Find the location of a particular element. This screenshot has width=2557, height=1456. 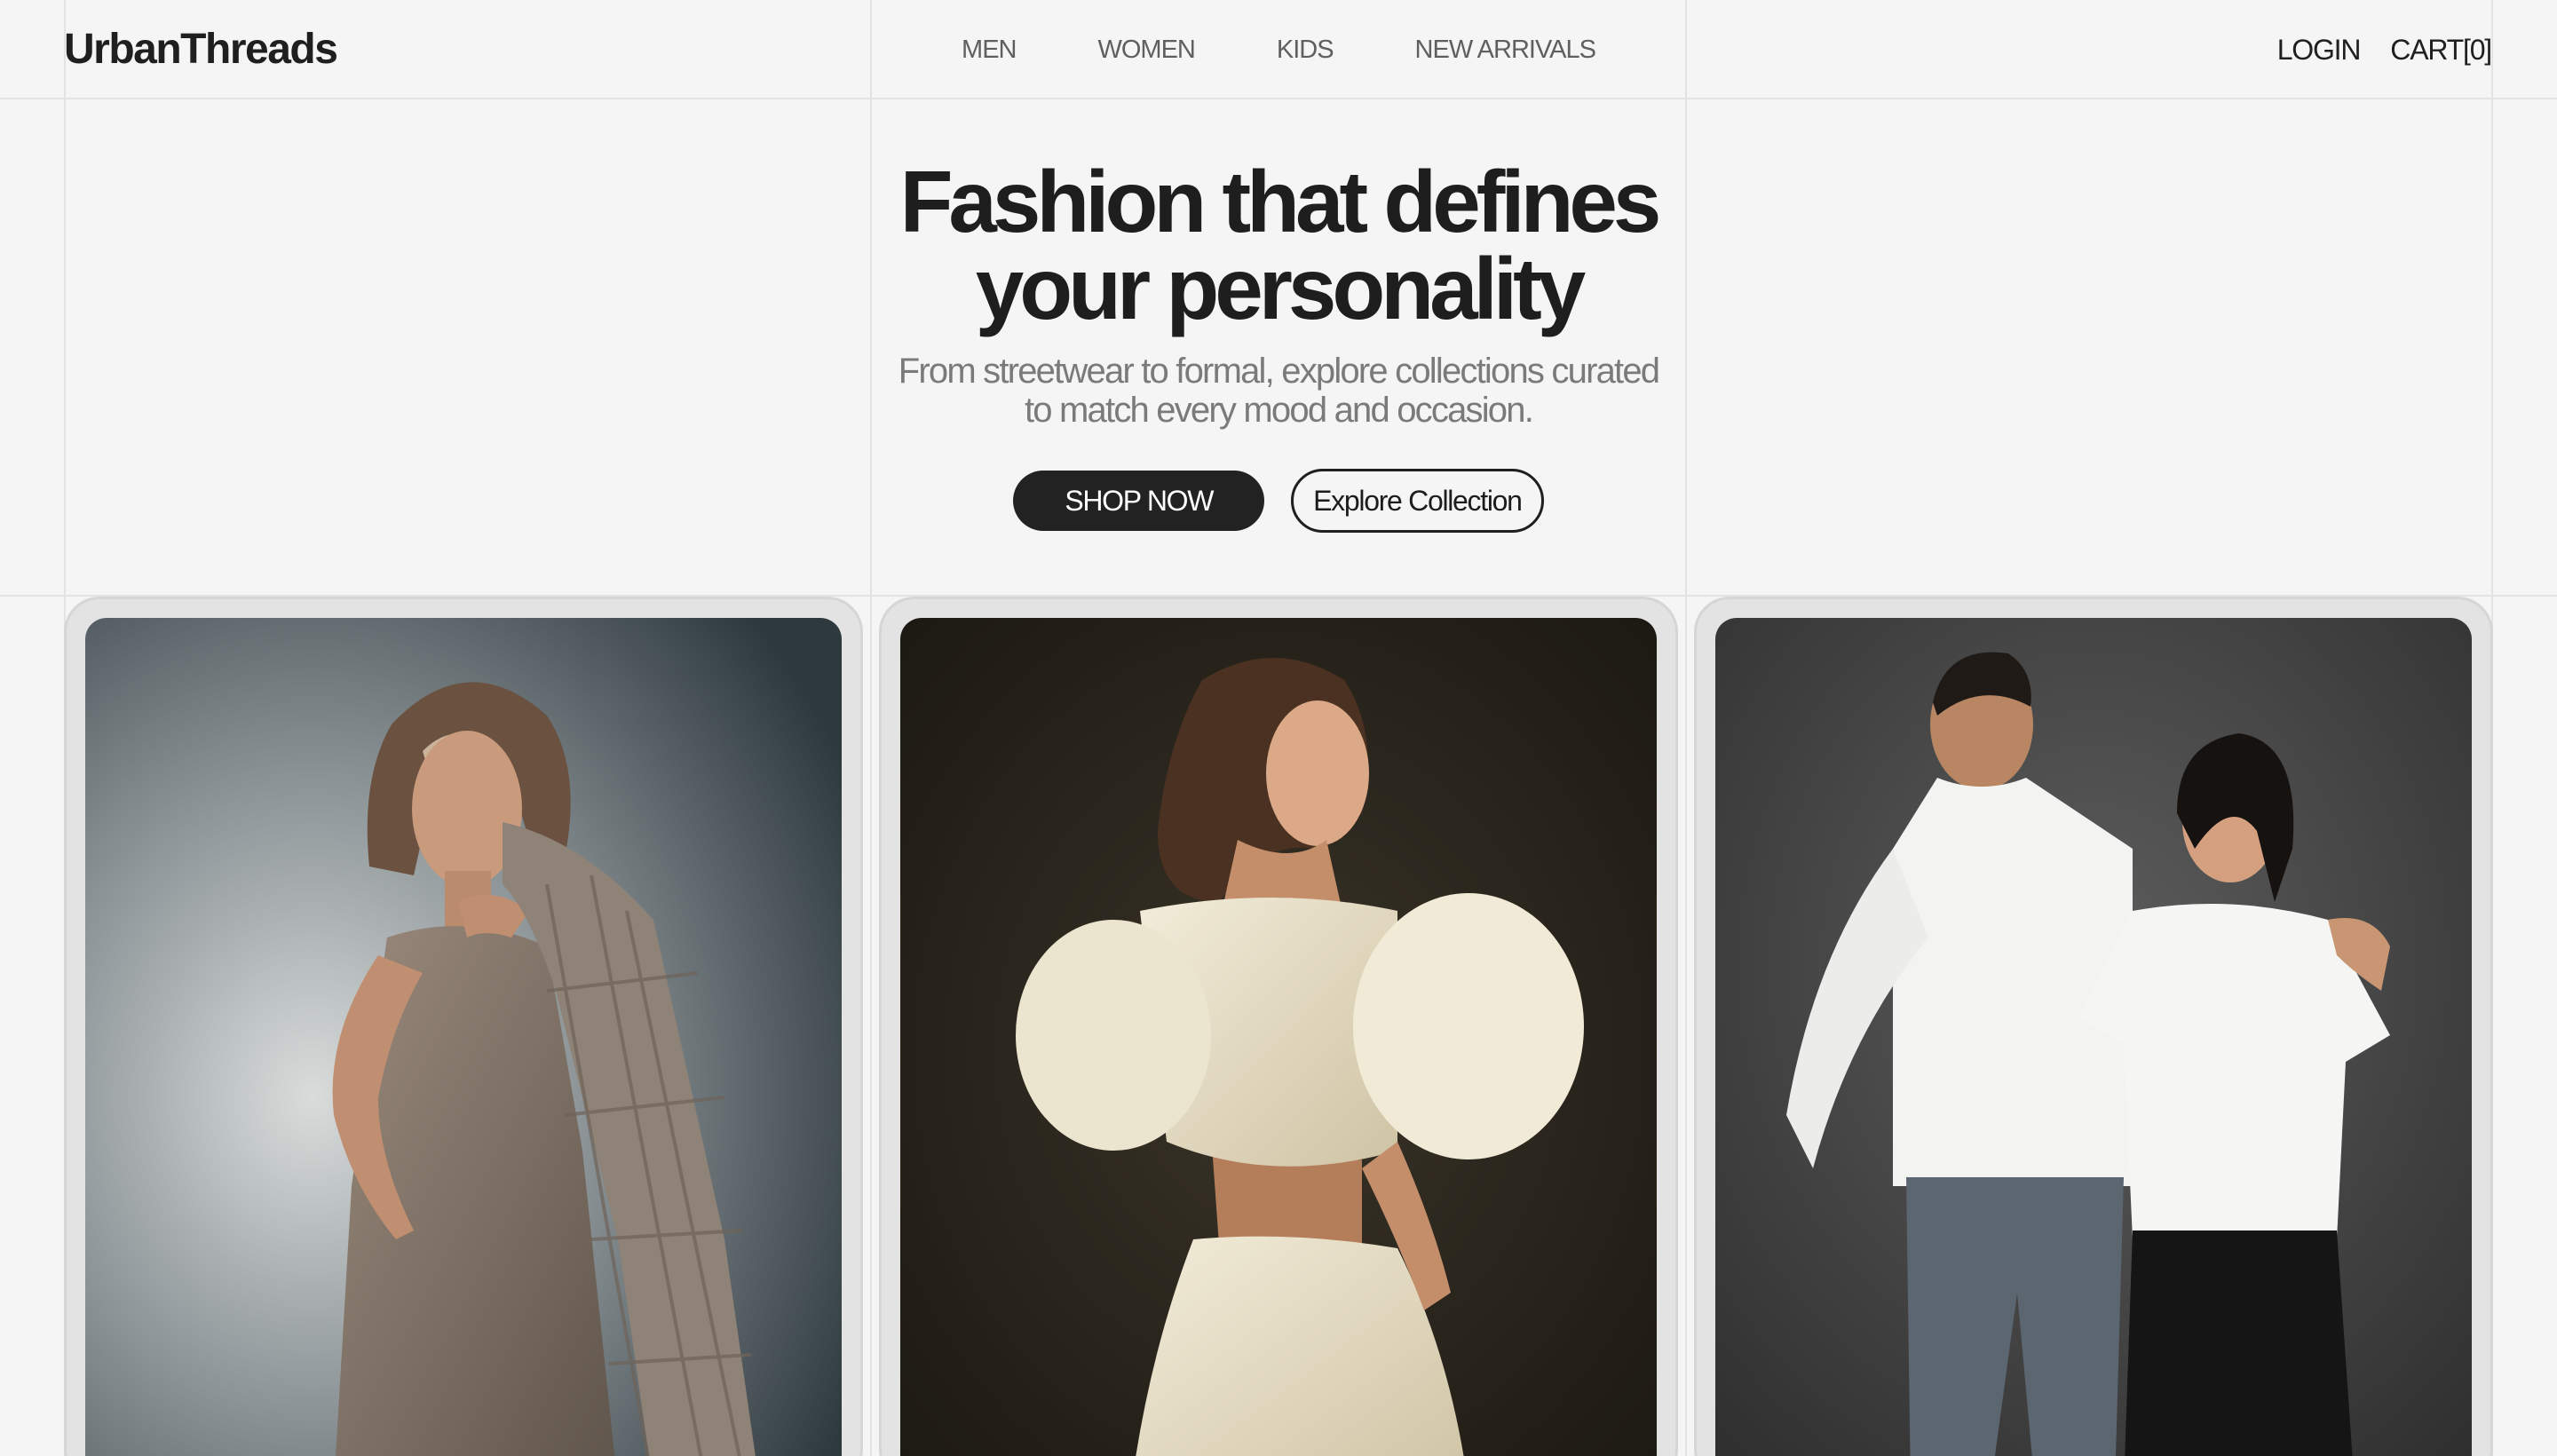

nav-item-kids: KIDS is located at coordinates (1305, 50).